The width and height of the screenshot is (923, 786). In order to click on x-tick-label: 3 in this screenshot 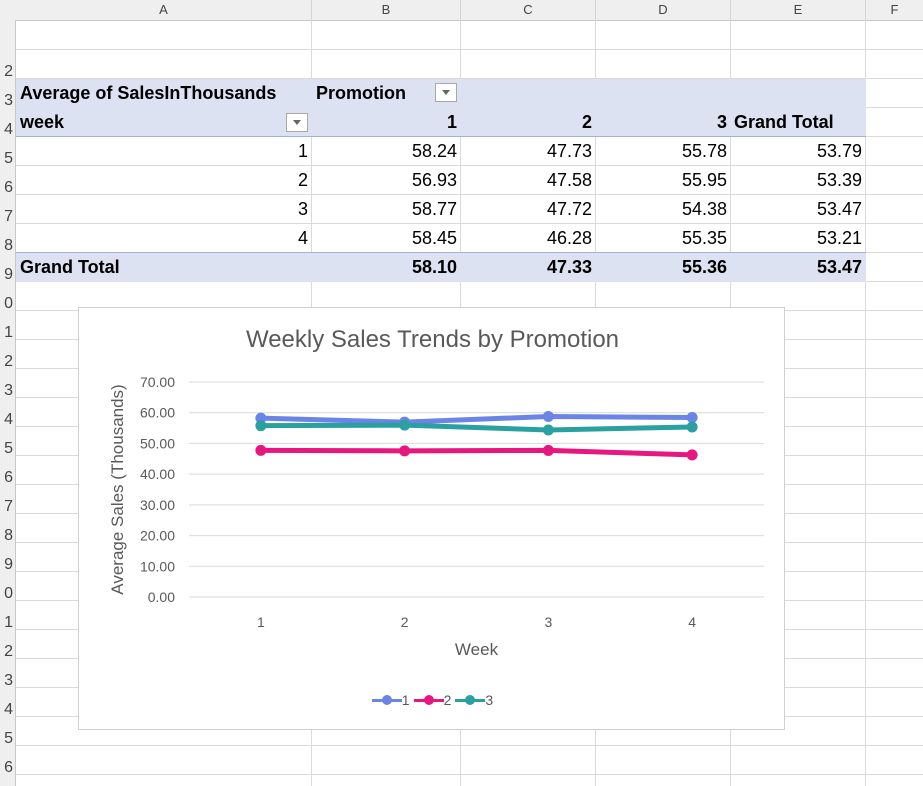, I will do `click(548, 622)`.